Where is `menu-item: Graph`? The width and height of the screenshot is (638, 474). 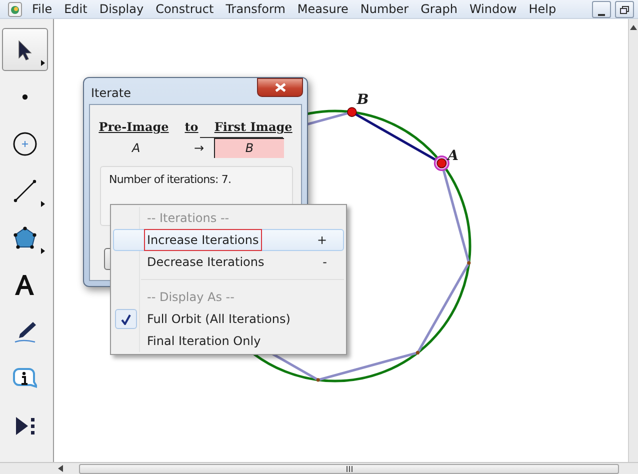 menu-item: Graph is located at coordinates (439, 9).